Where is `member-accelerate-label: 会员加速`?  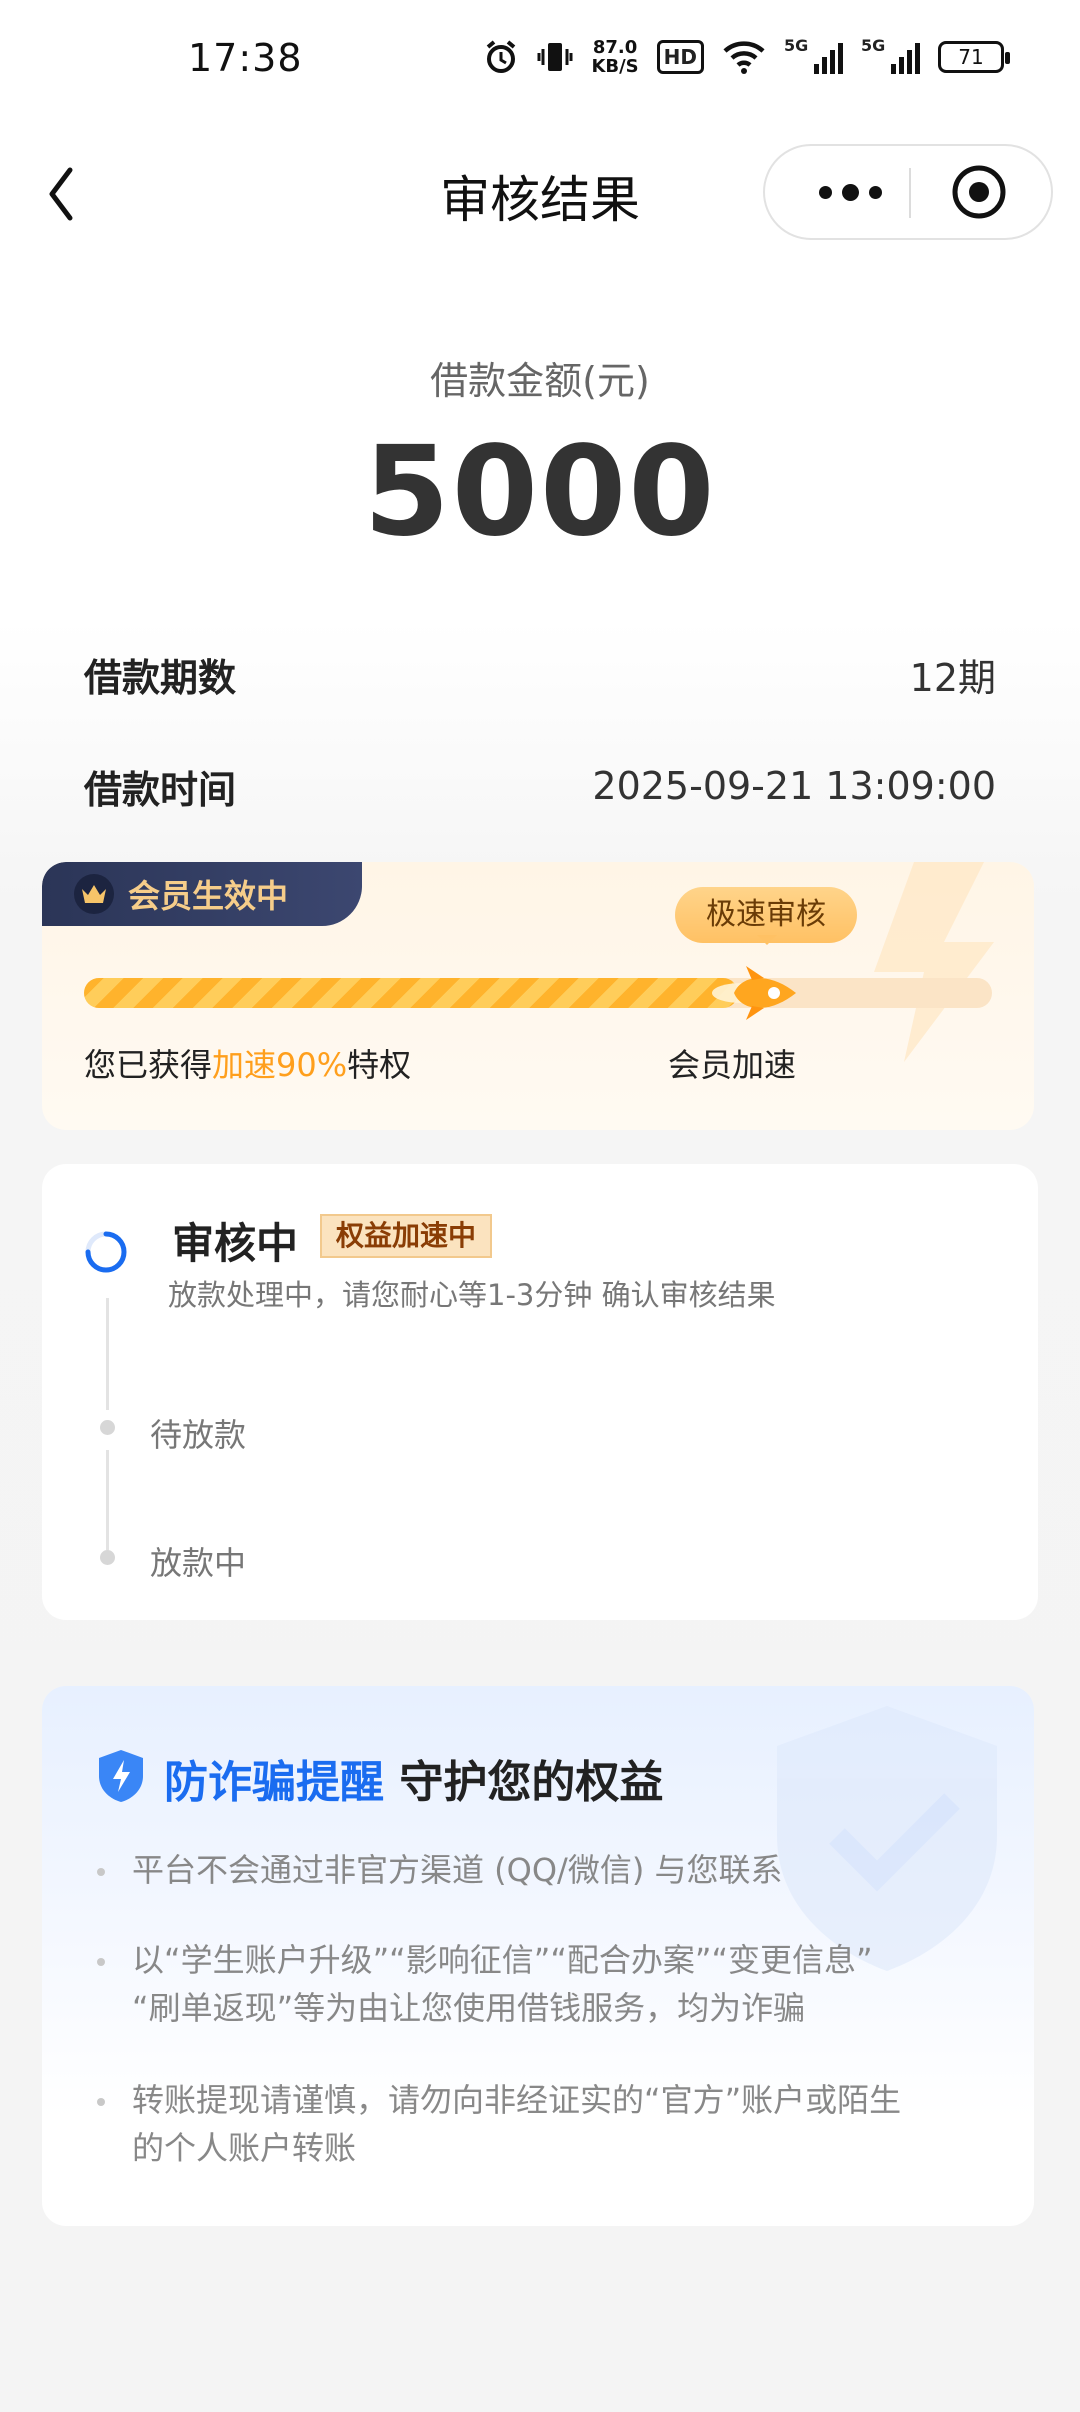 member-accelerate-label: 会员加速 is located at coordinates (732, 1065).